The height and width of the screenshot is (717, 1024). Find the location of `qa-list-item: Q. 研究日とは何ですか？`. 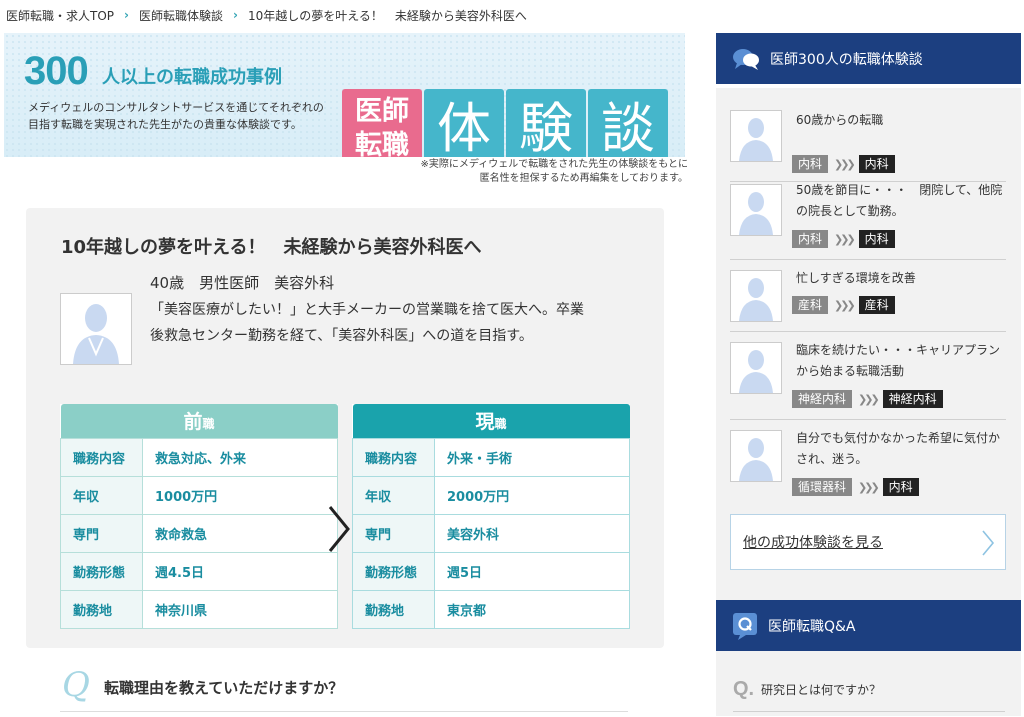

qa-list-item: Q. 研究日とは何ですか？ is located at coordinates (869, 694).